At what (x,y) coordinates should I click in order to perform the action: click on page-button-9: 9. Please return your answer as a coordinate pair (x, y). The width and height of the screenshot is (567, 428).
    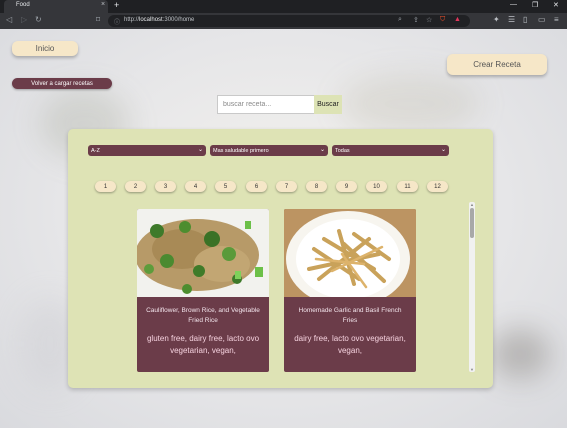
    Looking at the image, I should click on (346, 186).